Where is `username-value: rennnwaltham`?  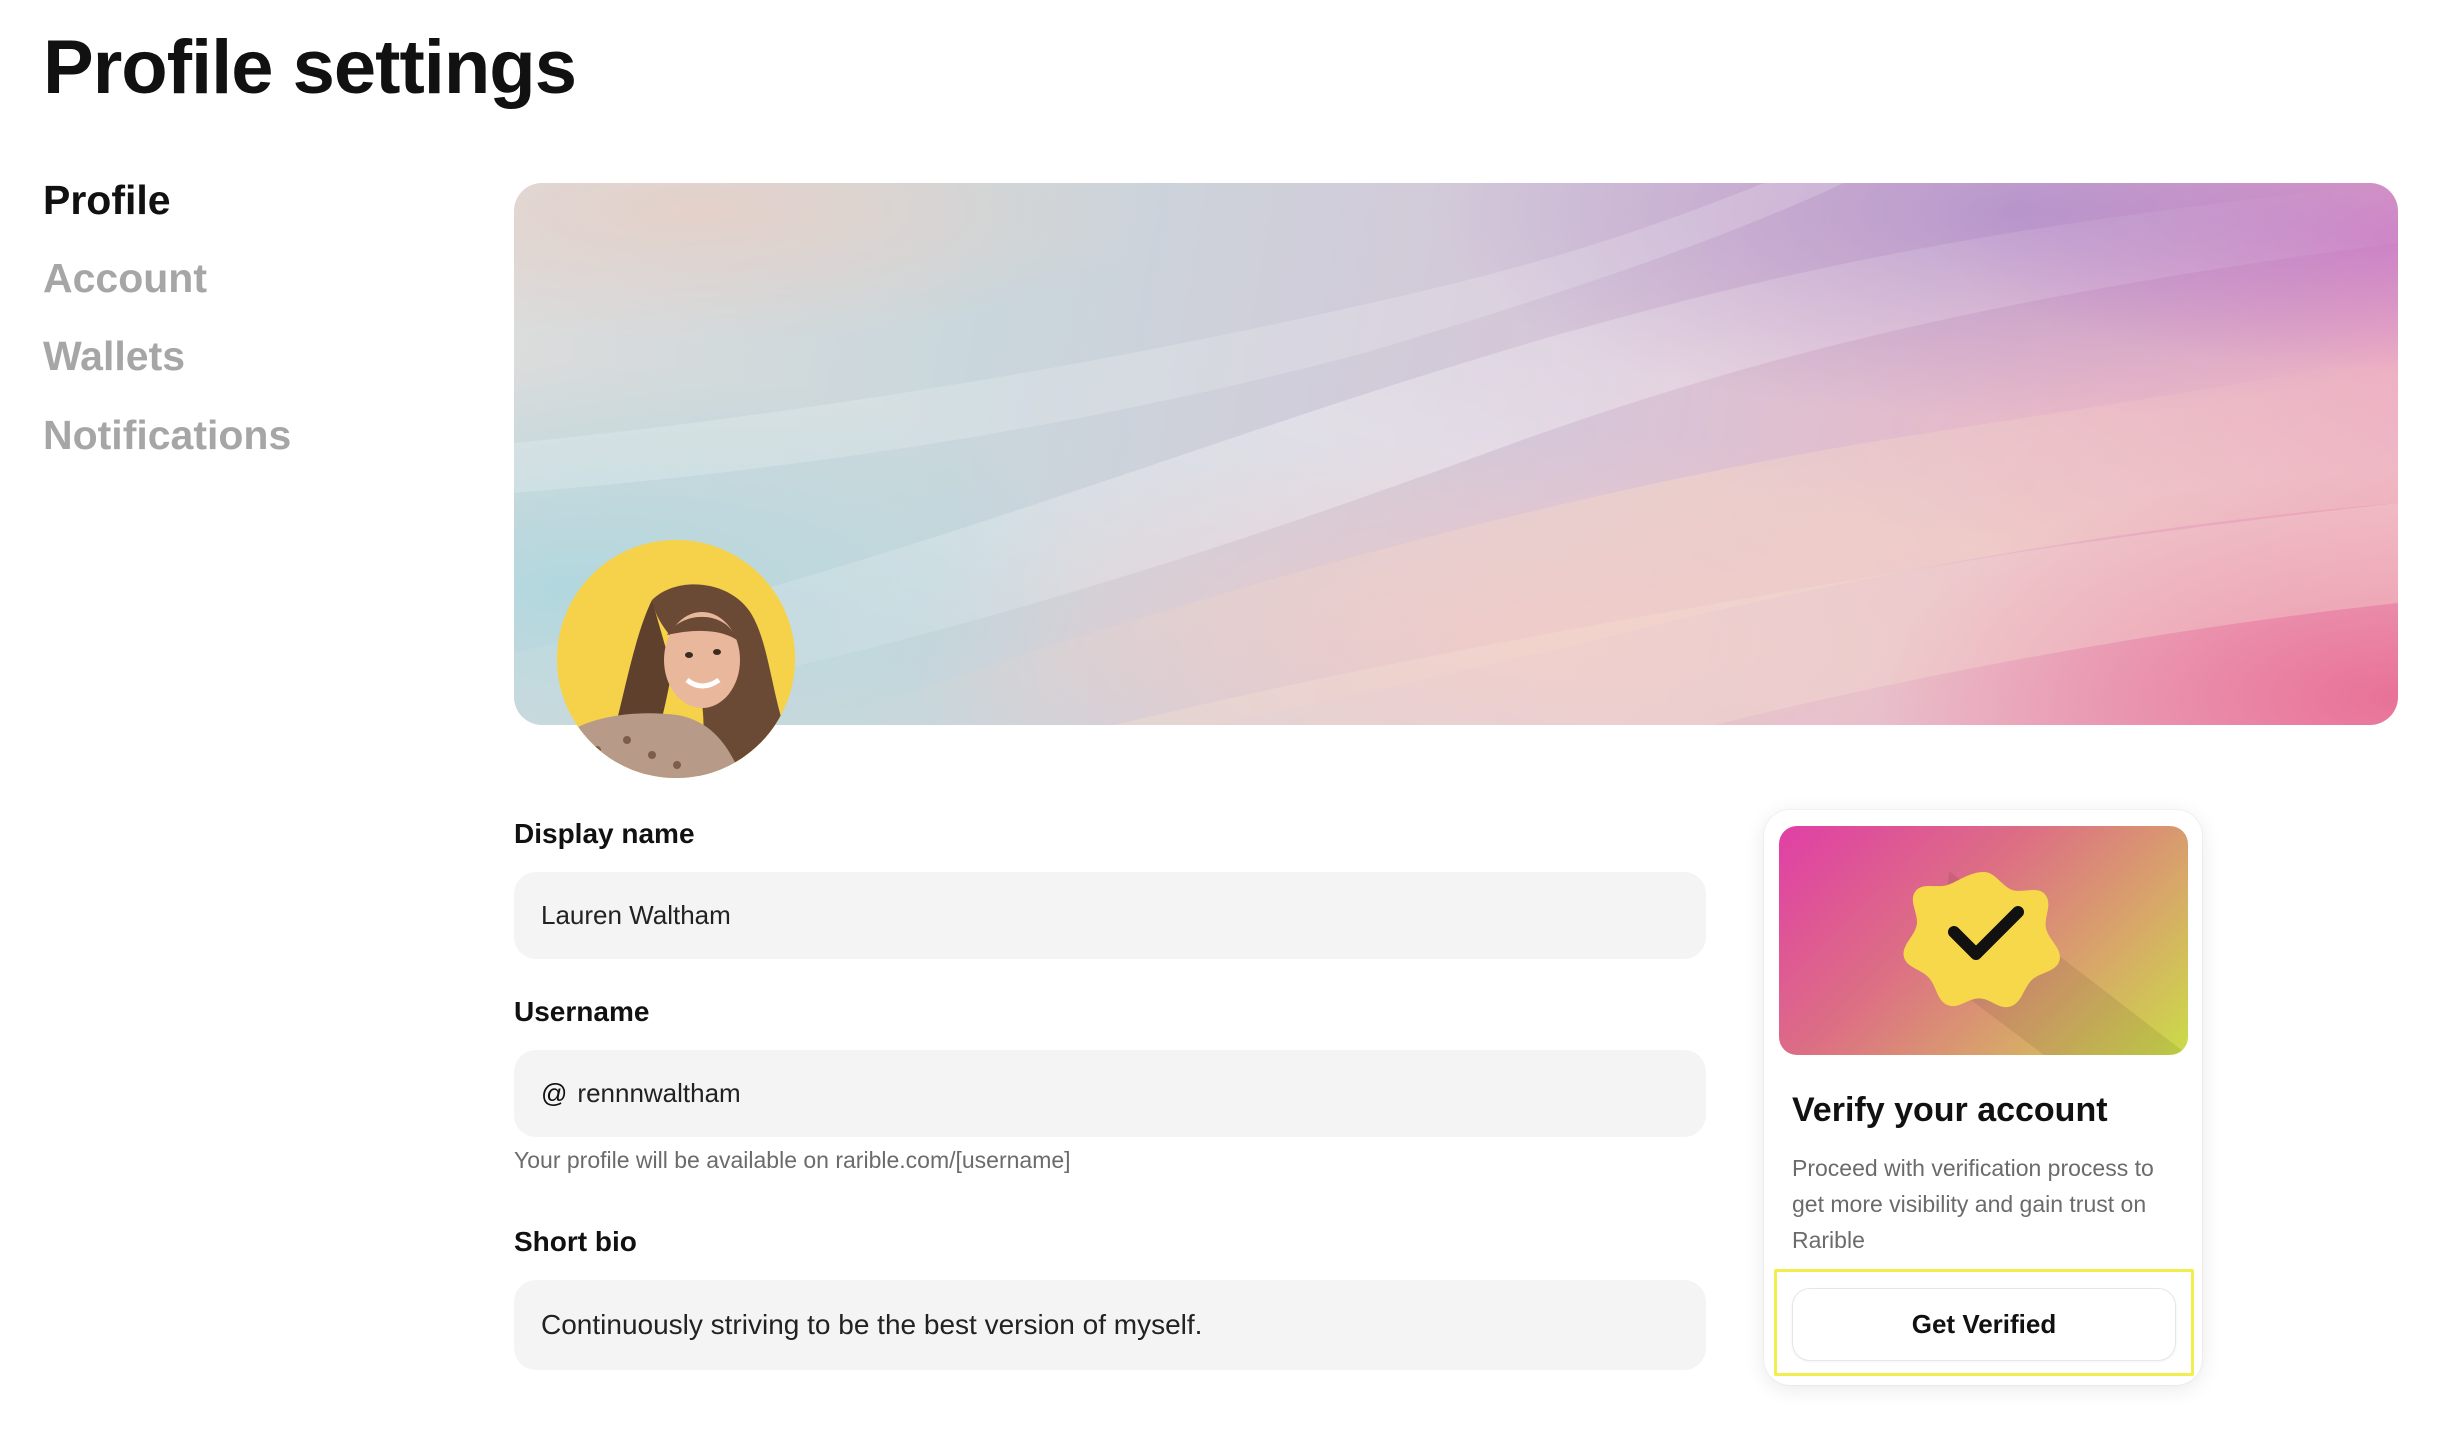 username-value: rennnwaltham is located at coordinates (659, 1093).